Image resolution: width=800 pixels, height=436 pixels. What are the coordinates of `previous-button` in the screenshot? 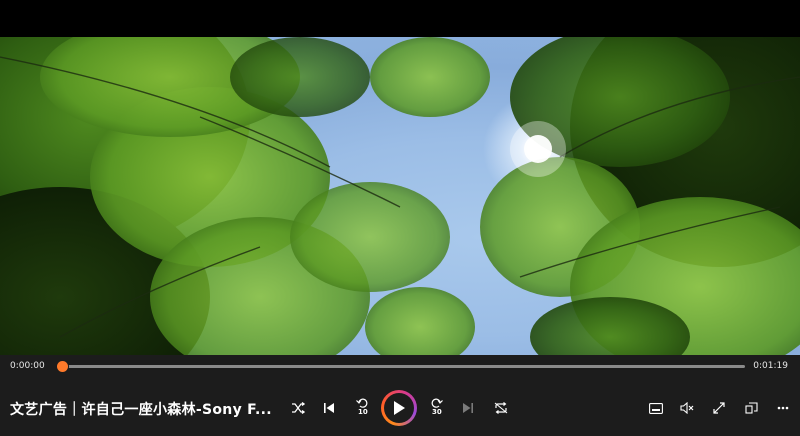 It's located at (329, 408).